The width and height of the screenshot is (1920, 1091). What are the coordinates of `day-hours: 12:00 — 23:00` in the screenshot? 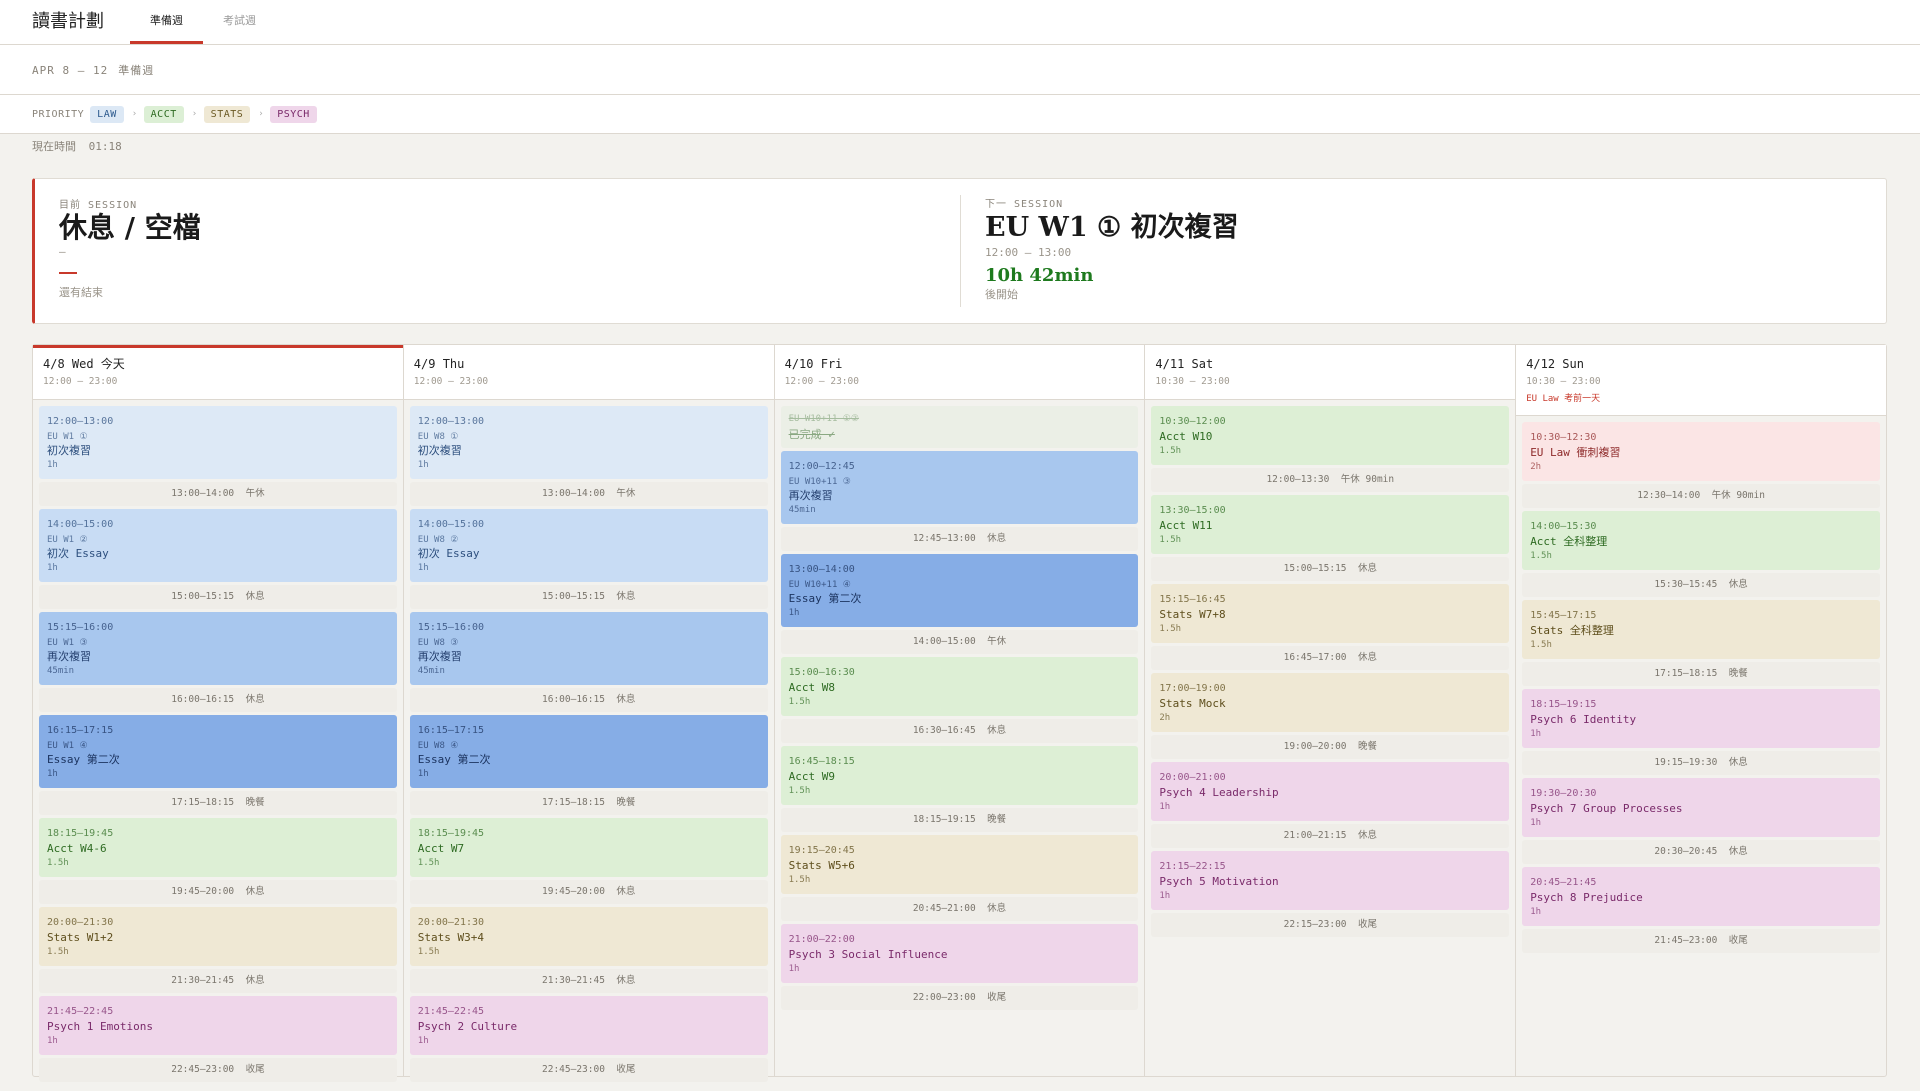 It's located at (80, 381).